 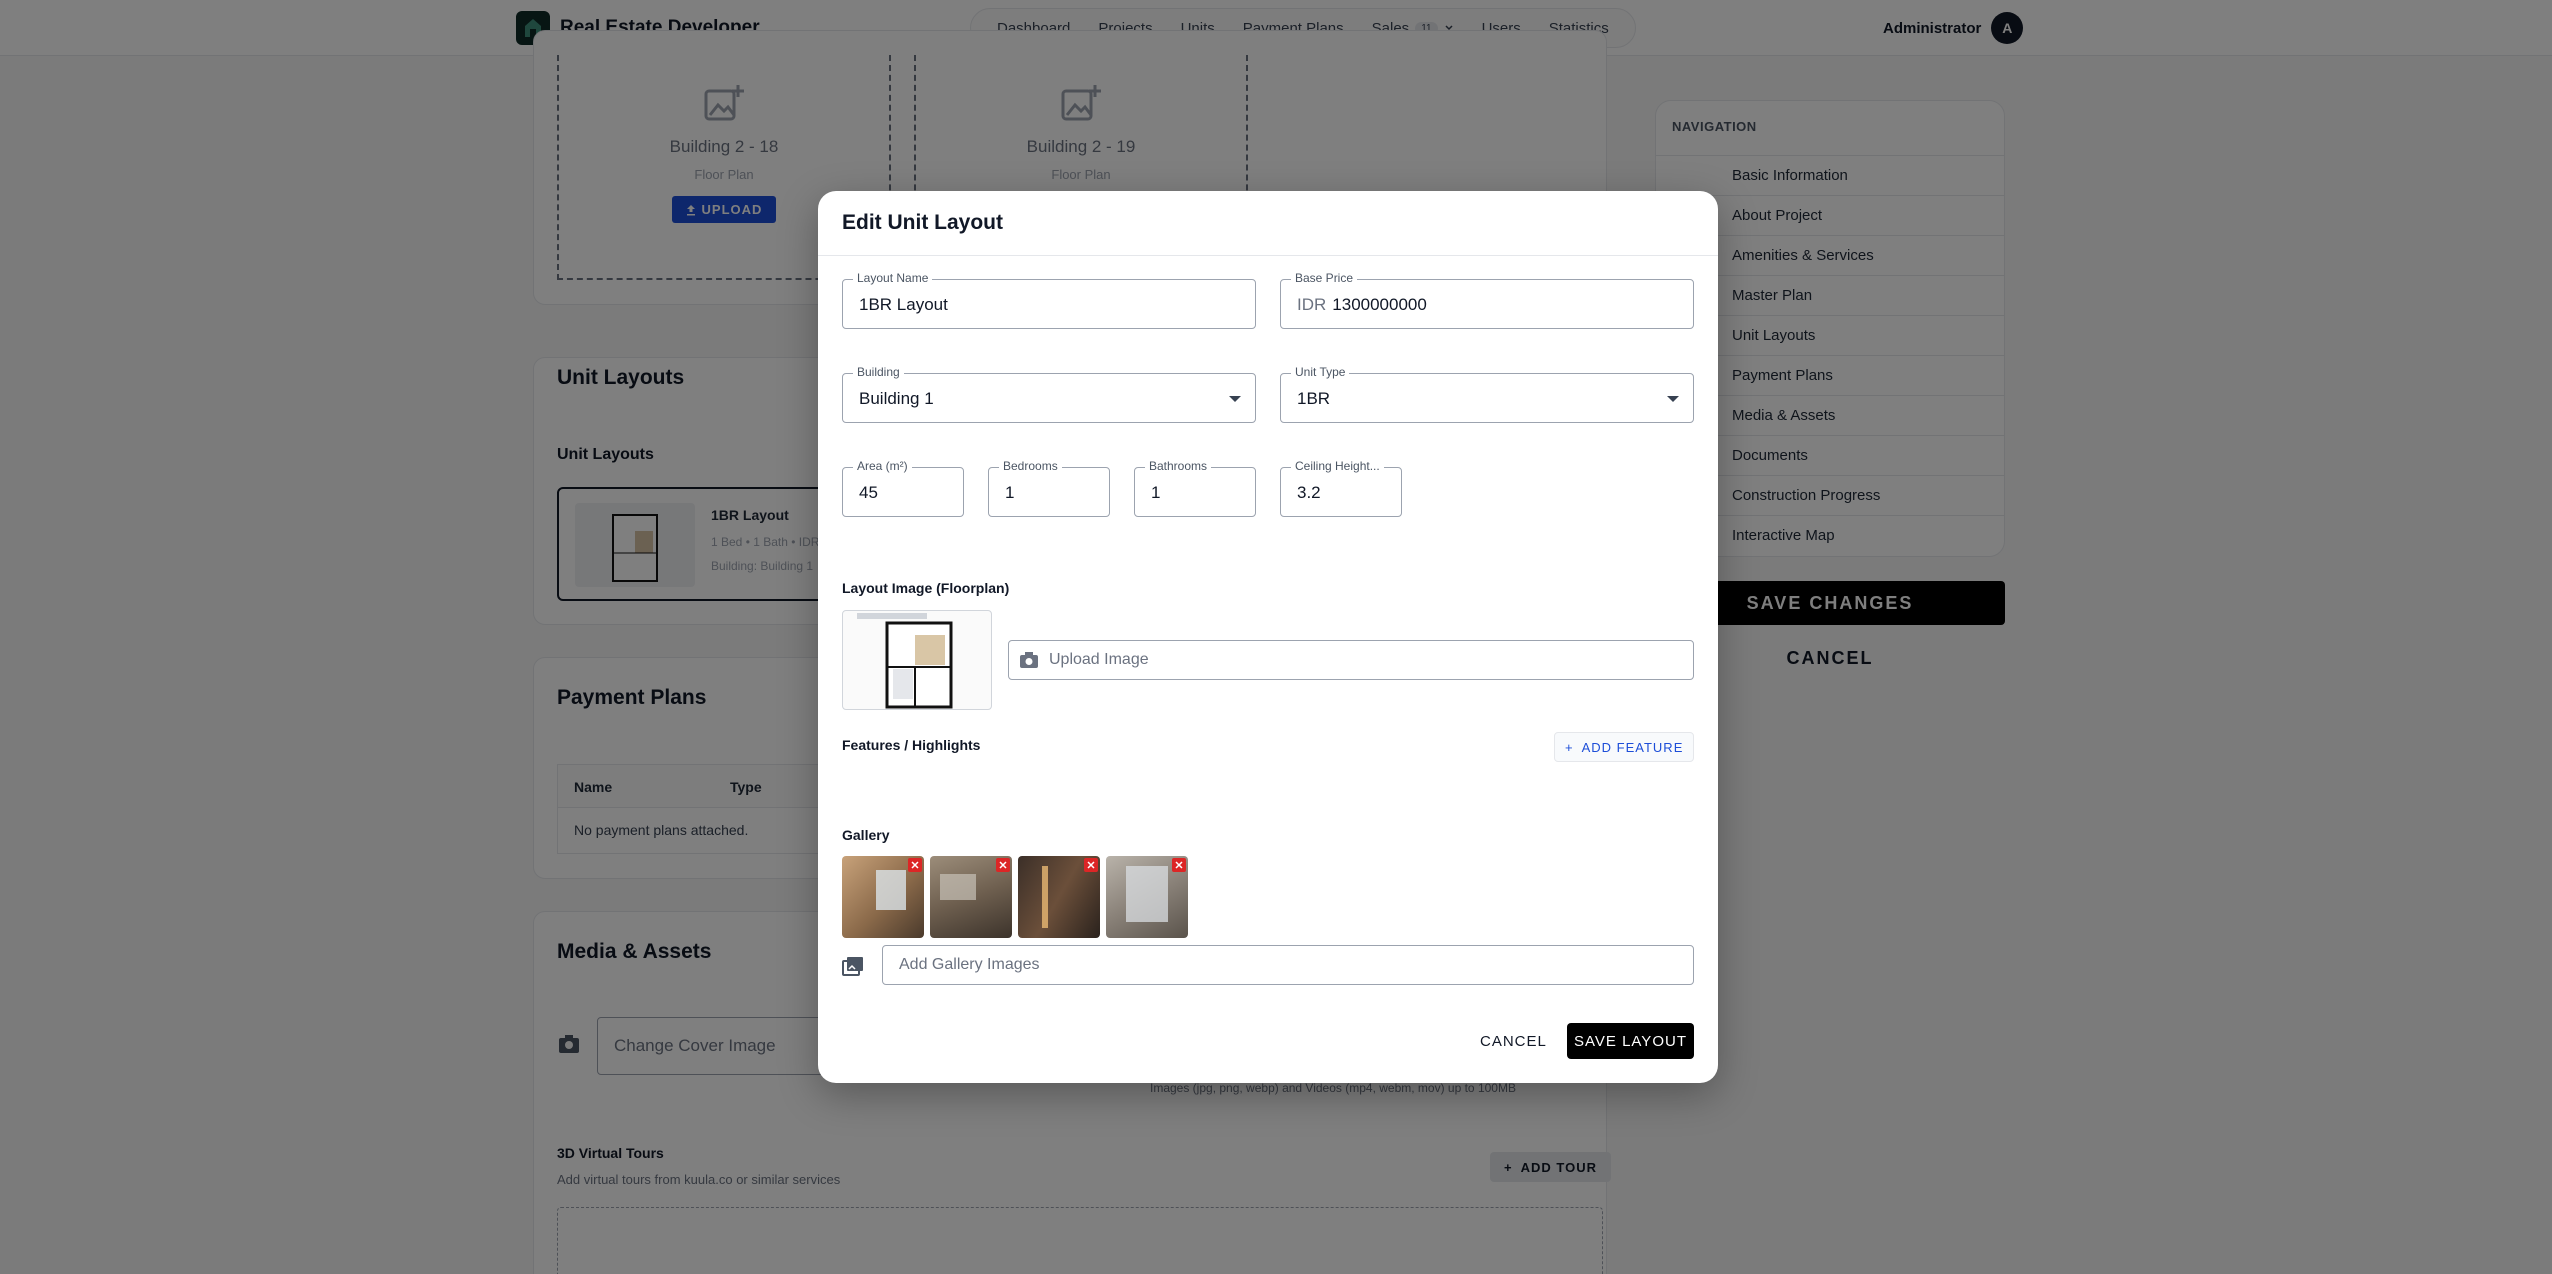 What do you see at coordinates (1268, 255) in the screenshot?
I see `divider` at bounding box center [1268, 255].